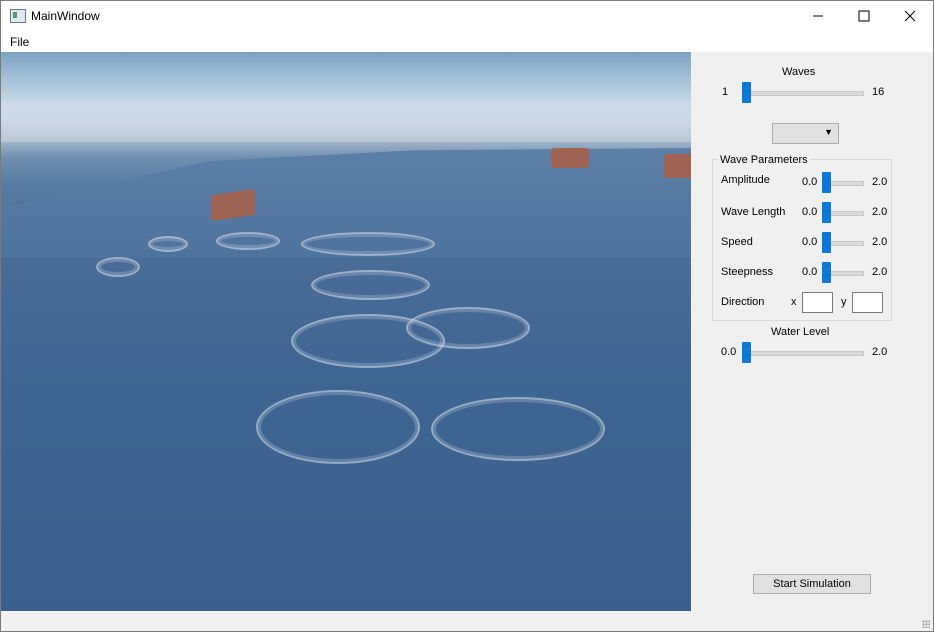 The height and width of the screenshot is (632, 934). What do you see at coordinates (725, 92) in the screenshot?
I see `waves-min-label: 1` at bounding box center [725, 92].